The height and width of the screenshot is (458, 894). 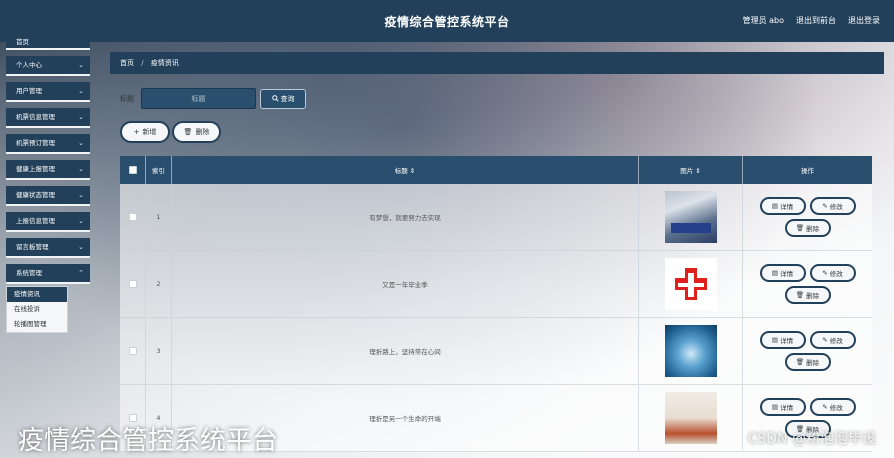 I want to click on ambulance-interior-image, so click(x=690, y=351).